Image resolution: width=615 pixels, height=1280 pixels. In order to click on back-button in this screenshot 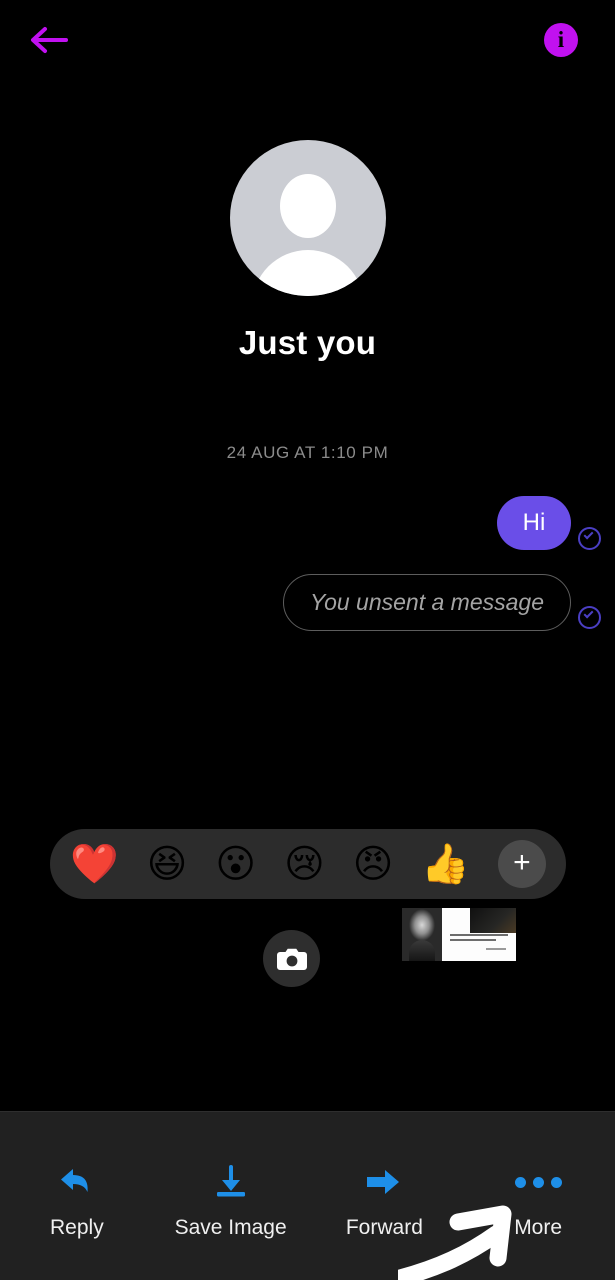, I will do `click(48, 40)`.